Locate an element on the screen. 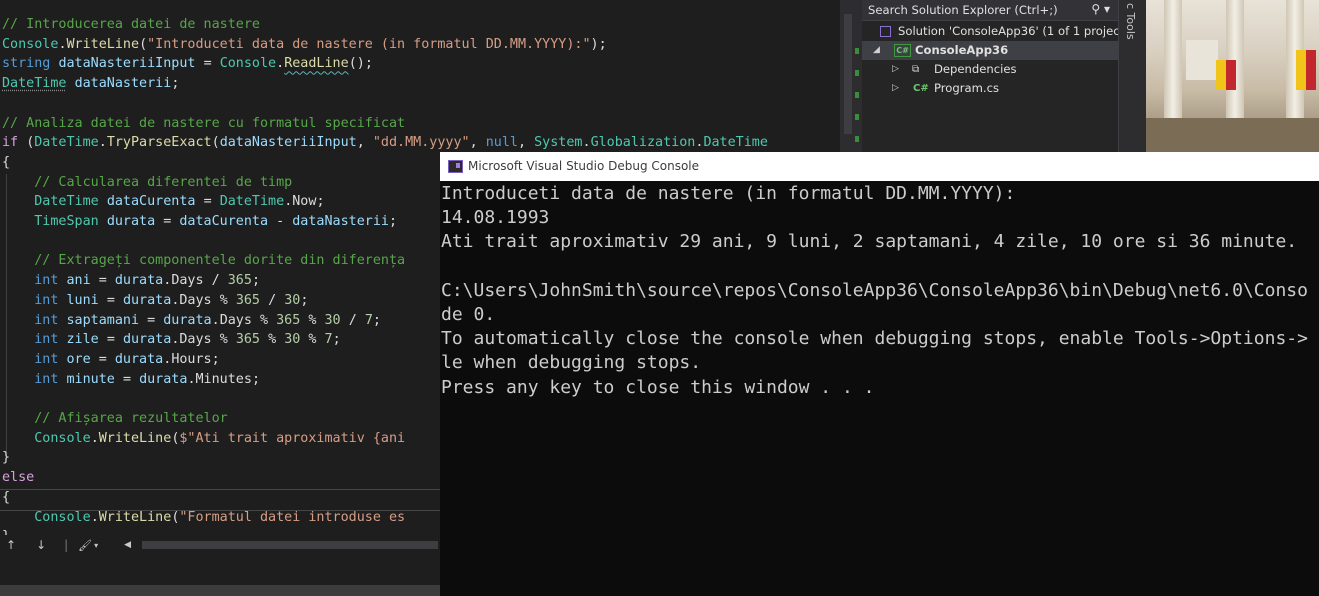  vertical-scrollbar is located at coordinates (851, 76).